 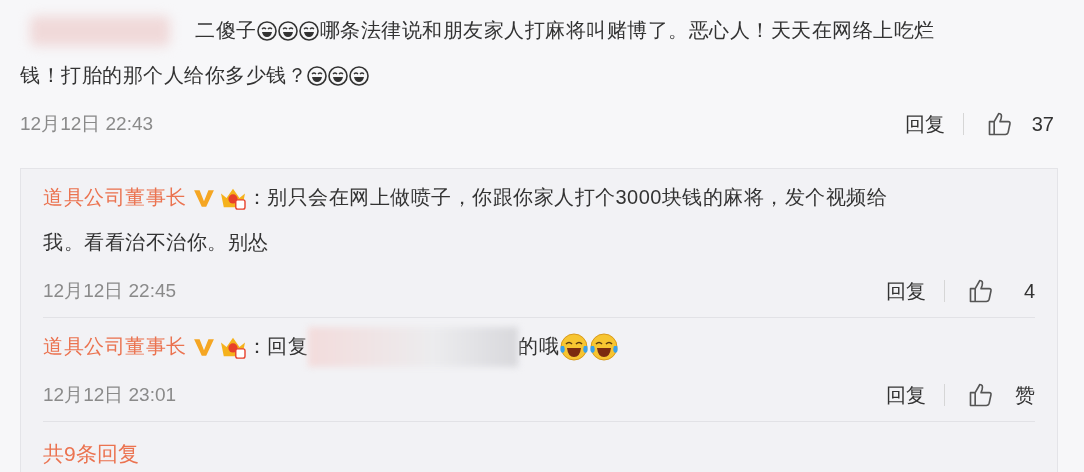 What do you see at coordinates (577, 197) in the screenshot?
I see `comment-text: 别只会在网上做喷子，你跟你家人打个3000块钱的麻将，发个视频给` at bounding box center [577, 197].